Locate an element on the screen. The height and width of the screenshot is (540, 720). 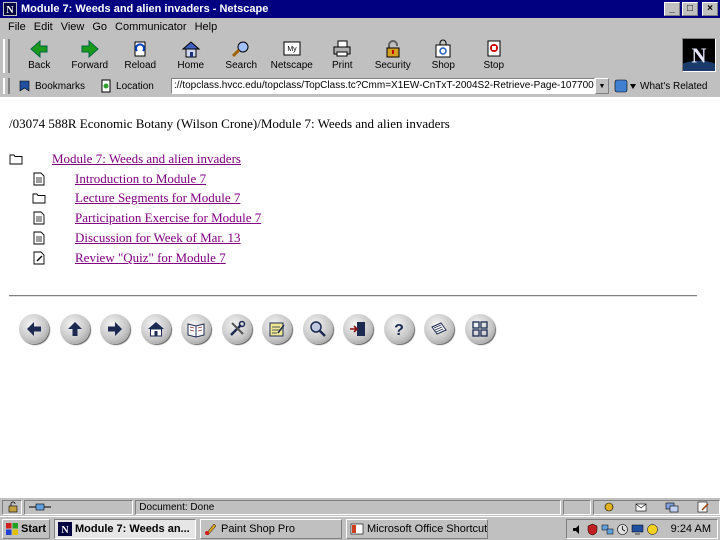
display-icon is located at coordinates (637, 529).